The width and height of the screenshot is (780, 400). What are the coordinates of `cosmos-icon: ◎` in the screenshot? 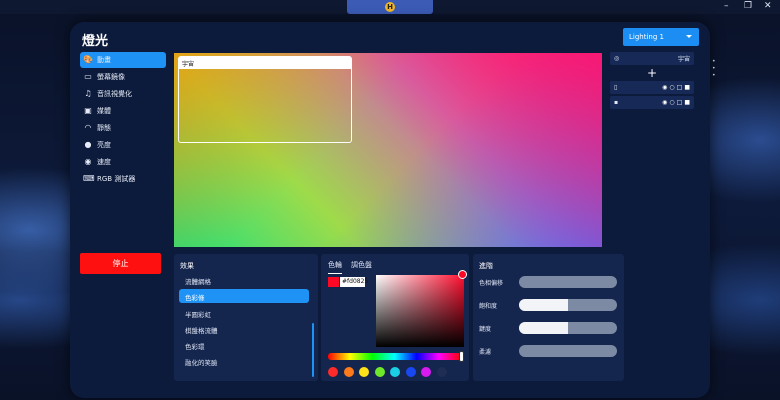 It's located at (617, 58).